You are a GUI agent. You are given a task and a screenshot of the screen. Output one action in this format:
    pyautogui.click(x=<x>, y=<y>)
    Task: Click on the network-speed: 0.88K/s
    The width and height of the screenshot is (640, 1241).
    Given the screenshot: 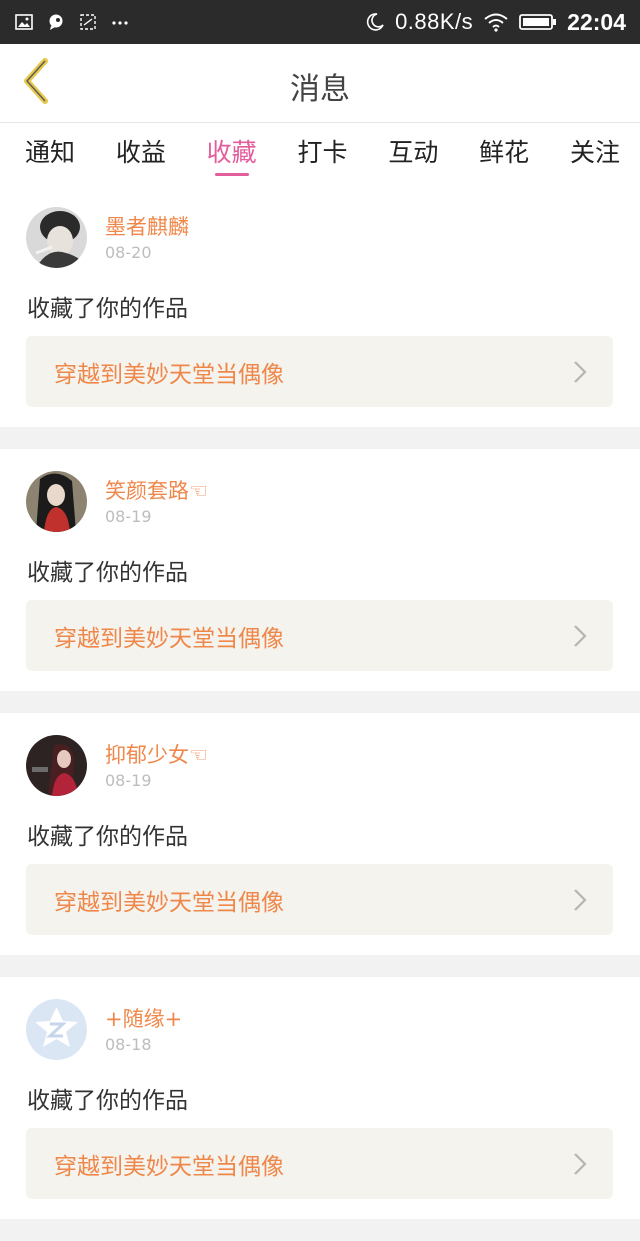 What is the action you would take?
    pyautogui.click(x=434, y=21)
    